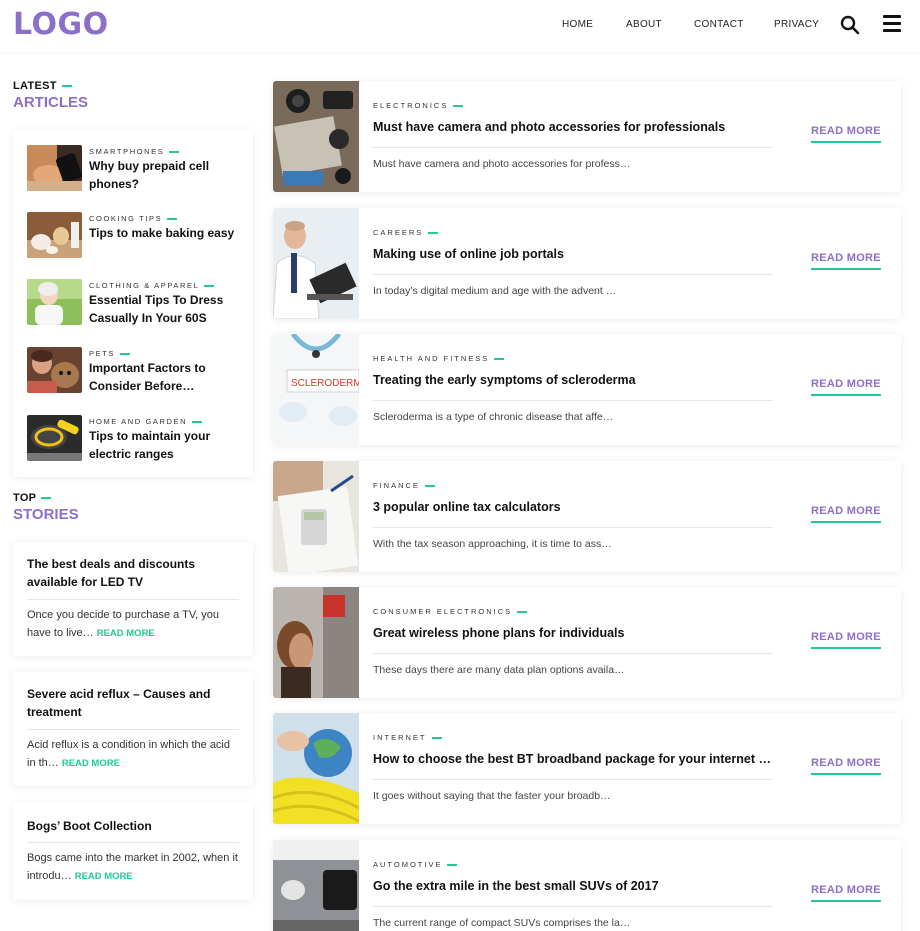 This screenshot has width=920, height=931. Describe the element at coordinates (50, 102) in the screenshot. I see `articles-label: ARTICLES` at that location.